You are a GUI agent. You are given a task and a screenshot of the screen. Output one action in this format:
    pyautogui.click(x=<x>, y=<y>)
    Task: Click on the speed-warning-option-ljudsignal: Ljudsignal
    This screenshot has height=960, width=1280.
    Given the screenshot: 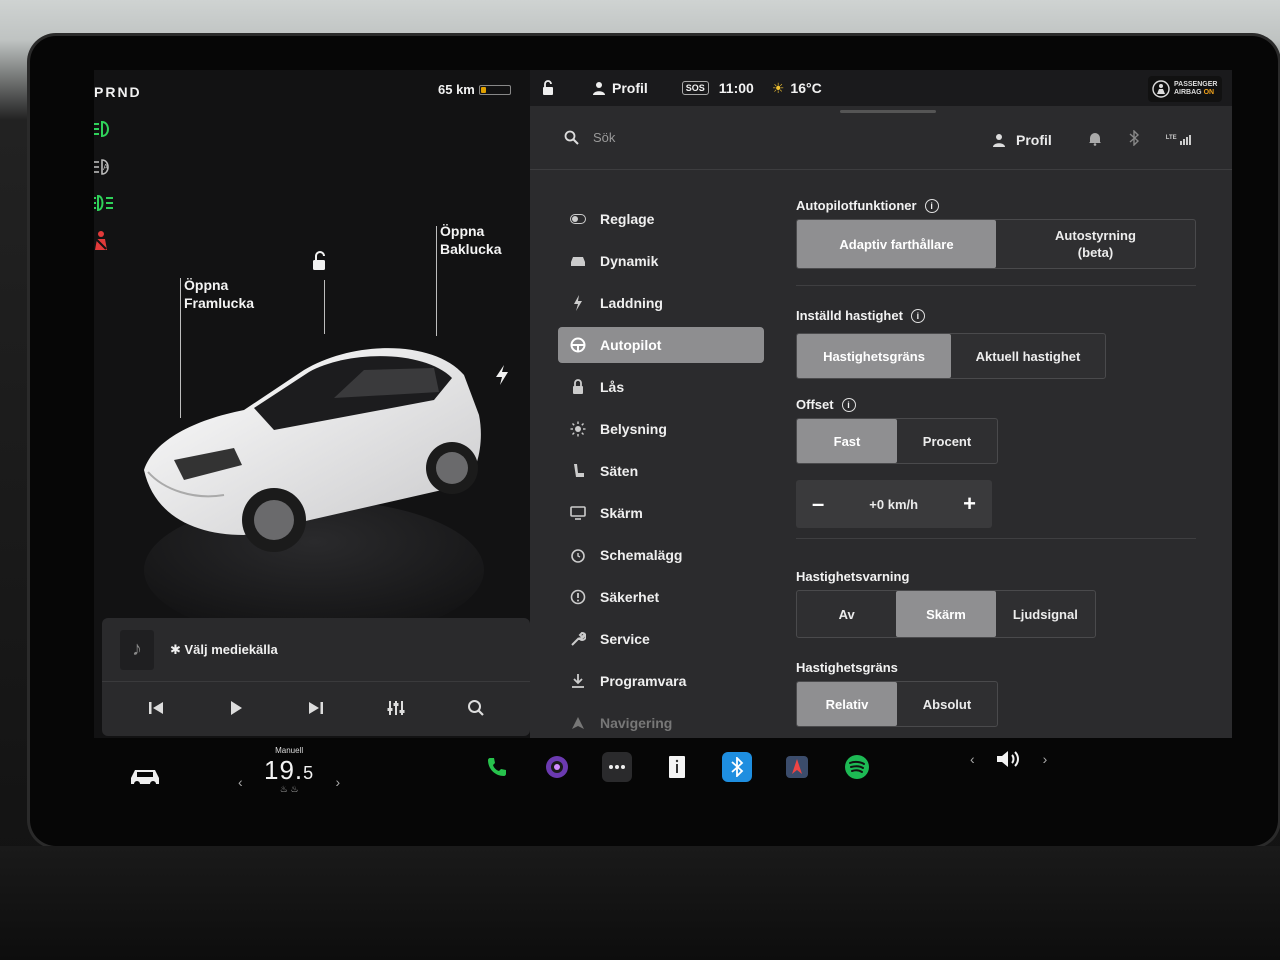 What is the action you would take?
    pyautogui.click(x=1045, y=614)
    